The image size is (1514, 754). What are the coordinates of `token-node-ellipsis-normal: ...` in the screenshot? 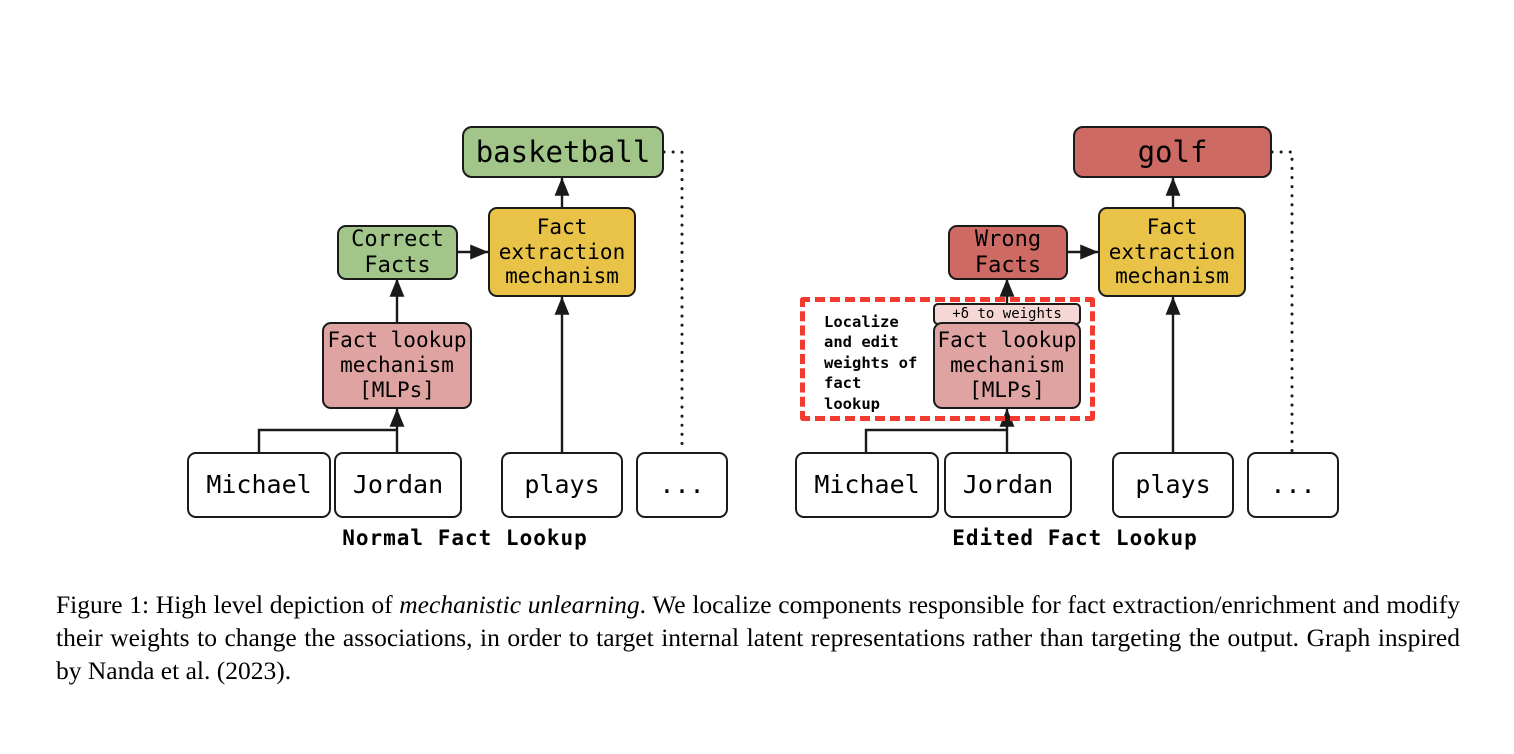 It's located at (682, 485).